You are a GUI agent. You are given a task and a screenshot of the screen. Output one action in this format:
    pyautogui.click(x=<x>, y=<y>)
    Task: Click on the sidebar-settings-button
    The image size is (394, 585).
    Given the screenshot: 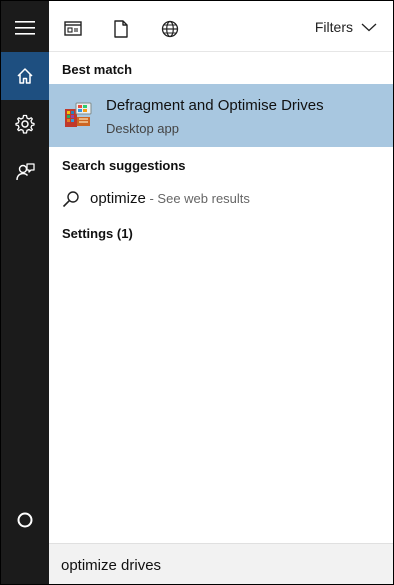 What is the action you would take?
    pyautogui.click(x=25, y=124)
    